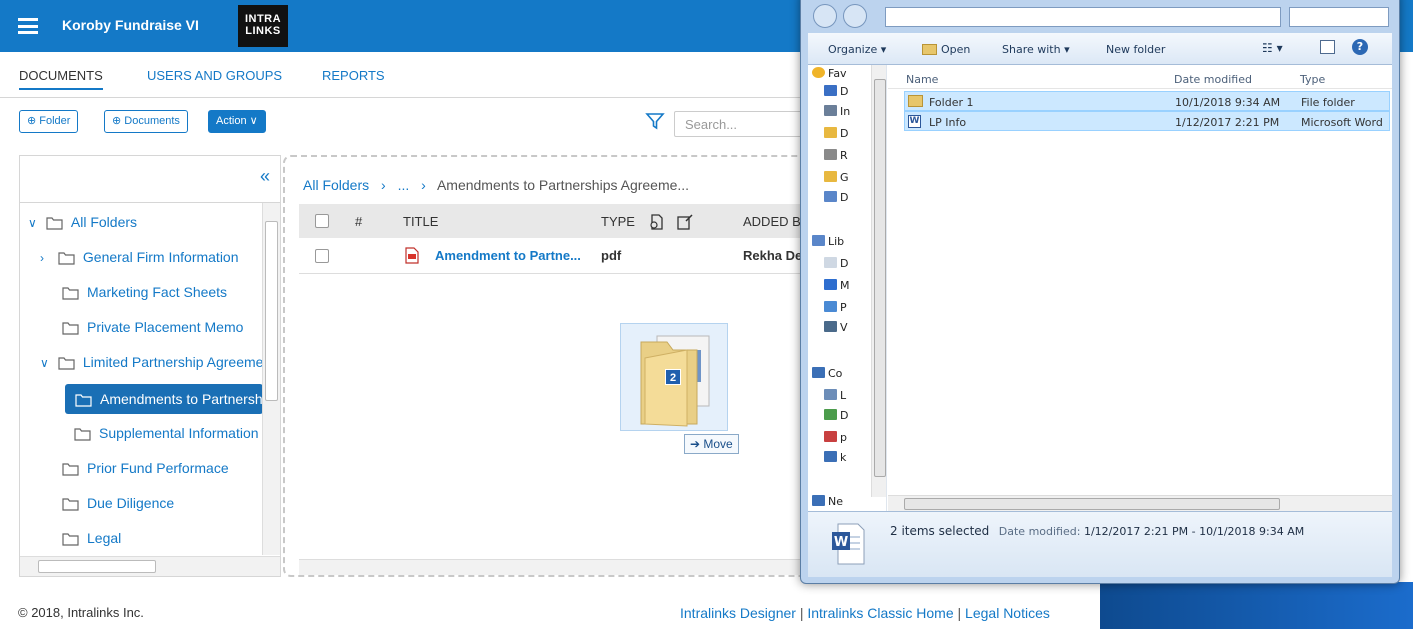 The width and height of the screenshot is (1413, 629). I want to click on tab-reports: REPORTS, so click(353, 75).